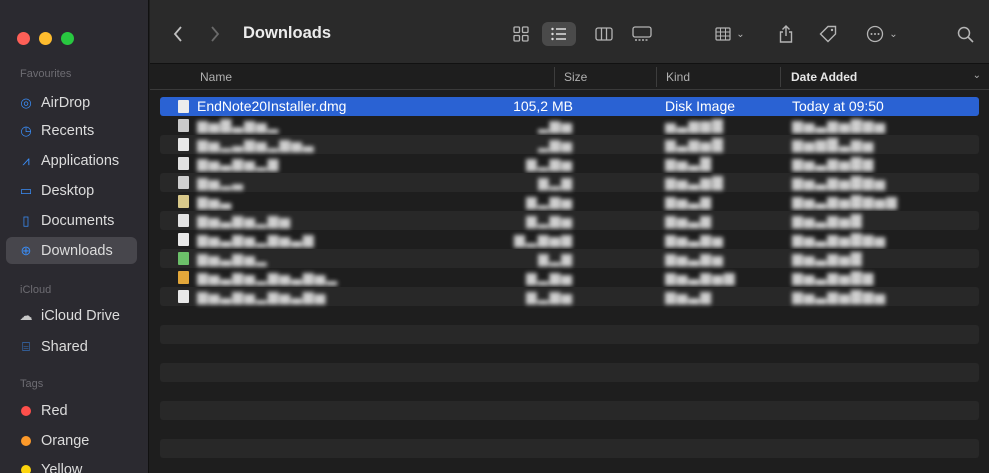  I want to click on back-button, so click(178, 34).